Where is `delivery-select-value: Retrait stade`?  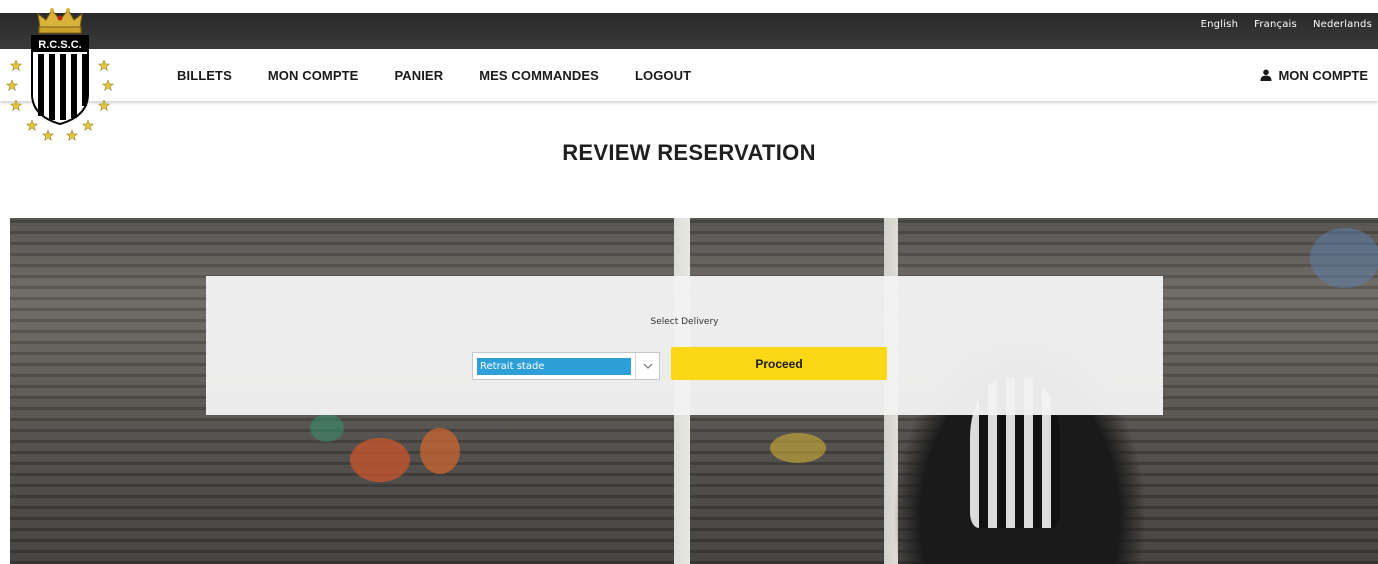 delivery-select-value: Retrait stade is located at coordinates (554, 366).